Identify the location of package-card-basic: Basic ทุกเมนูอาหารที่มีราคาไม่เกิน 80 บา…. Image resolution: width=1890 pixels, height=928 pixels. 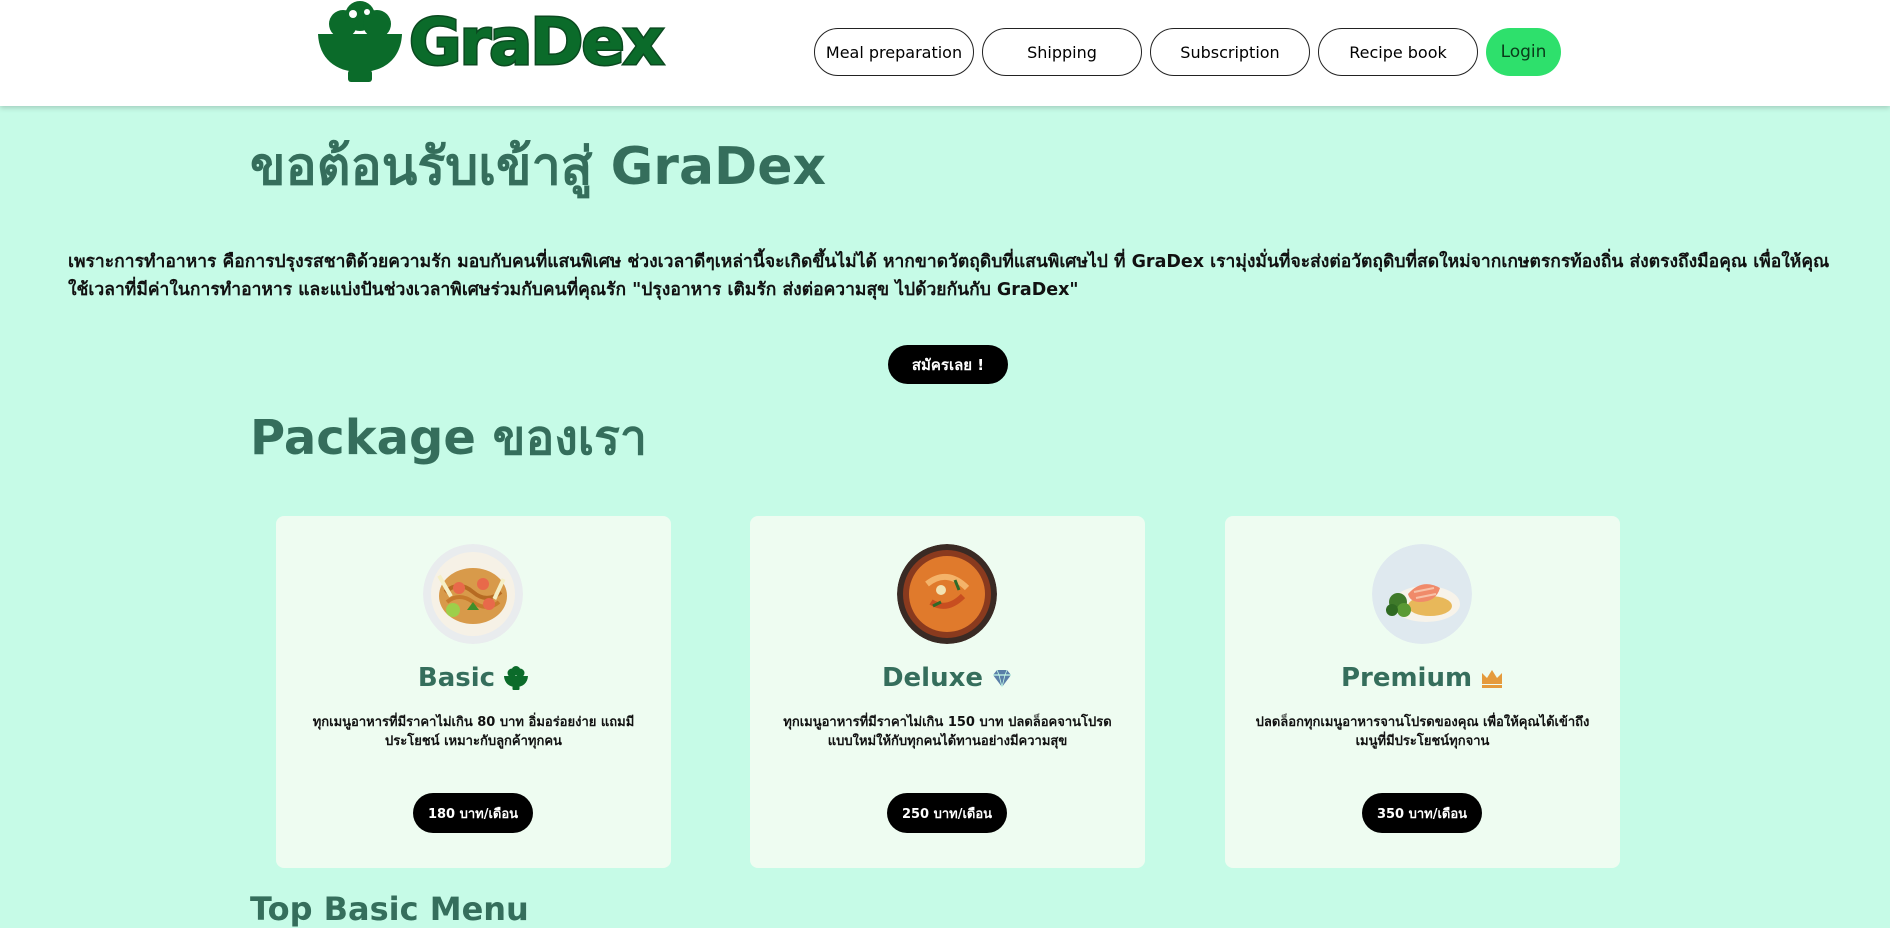
(473, 692).